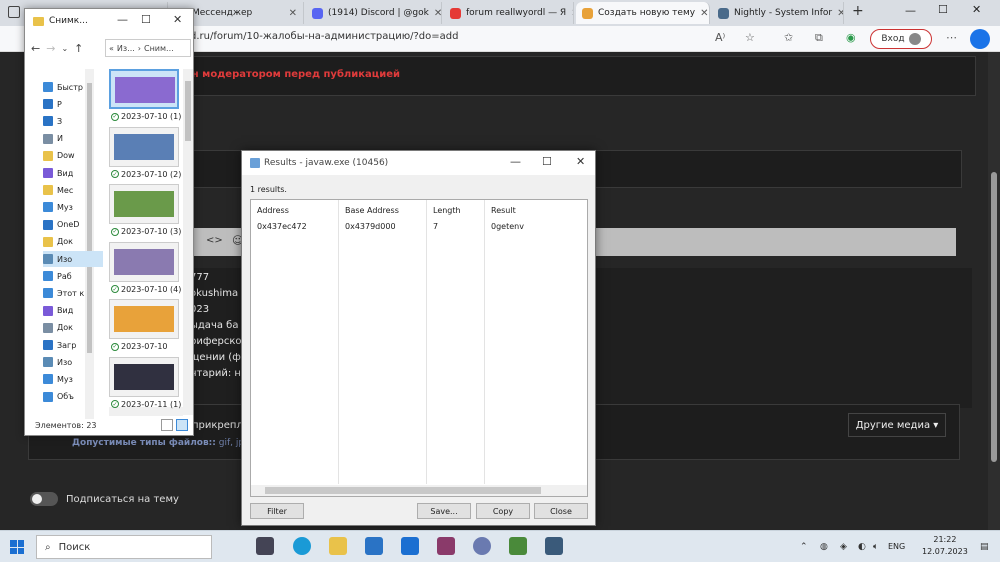 The height and width of the screenshot is (562, 1000). I want to click on app-icon, so click(482, 546).